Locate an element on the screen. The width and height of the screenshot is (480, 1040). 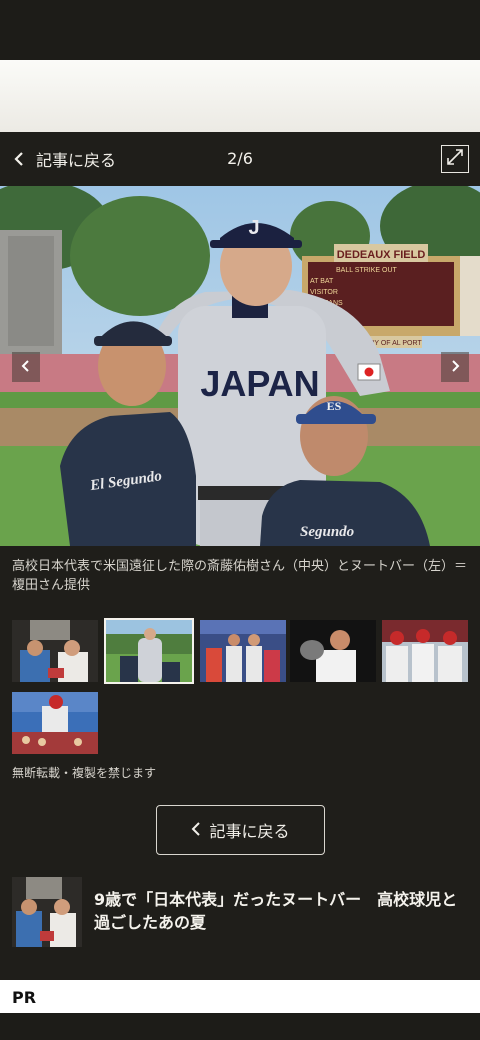
jersey-right-text: Segundo is located at coordinates (327, 532).